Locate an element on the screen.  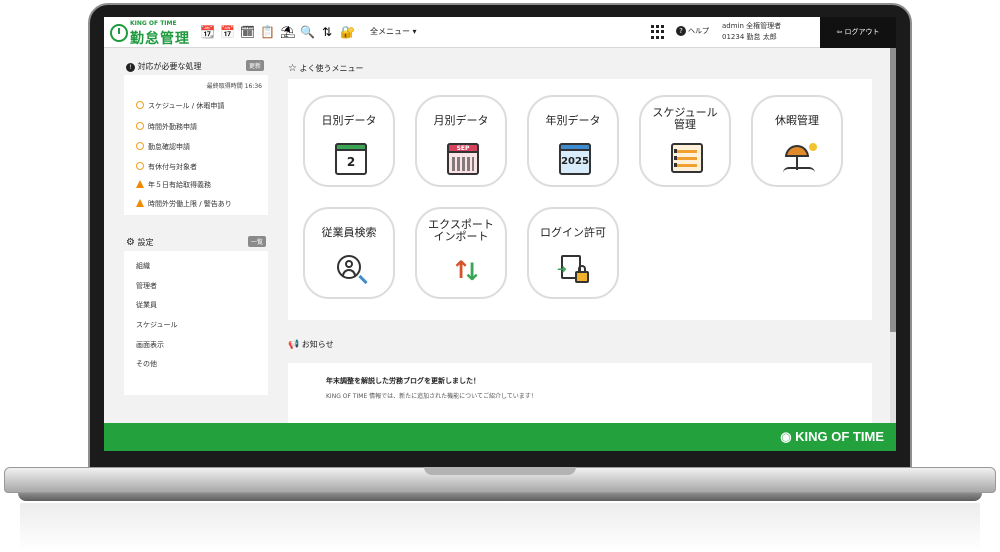
settings-item-organization: 組織 is located at coordinates (143, 266).